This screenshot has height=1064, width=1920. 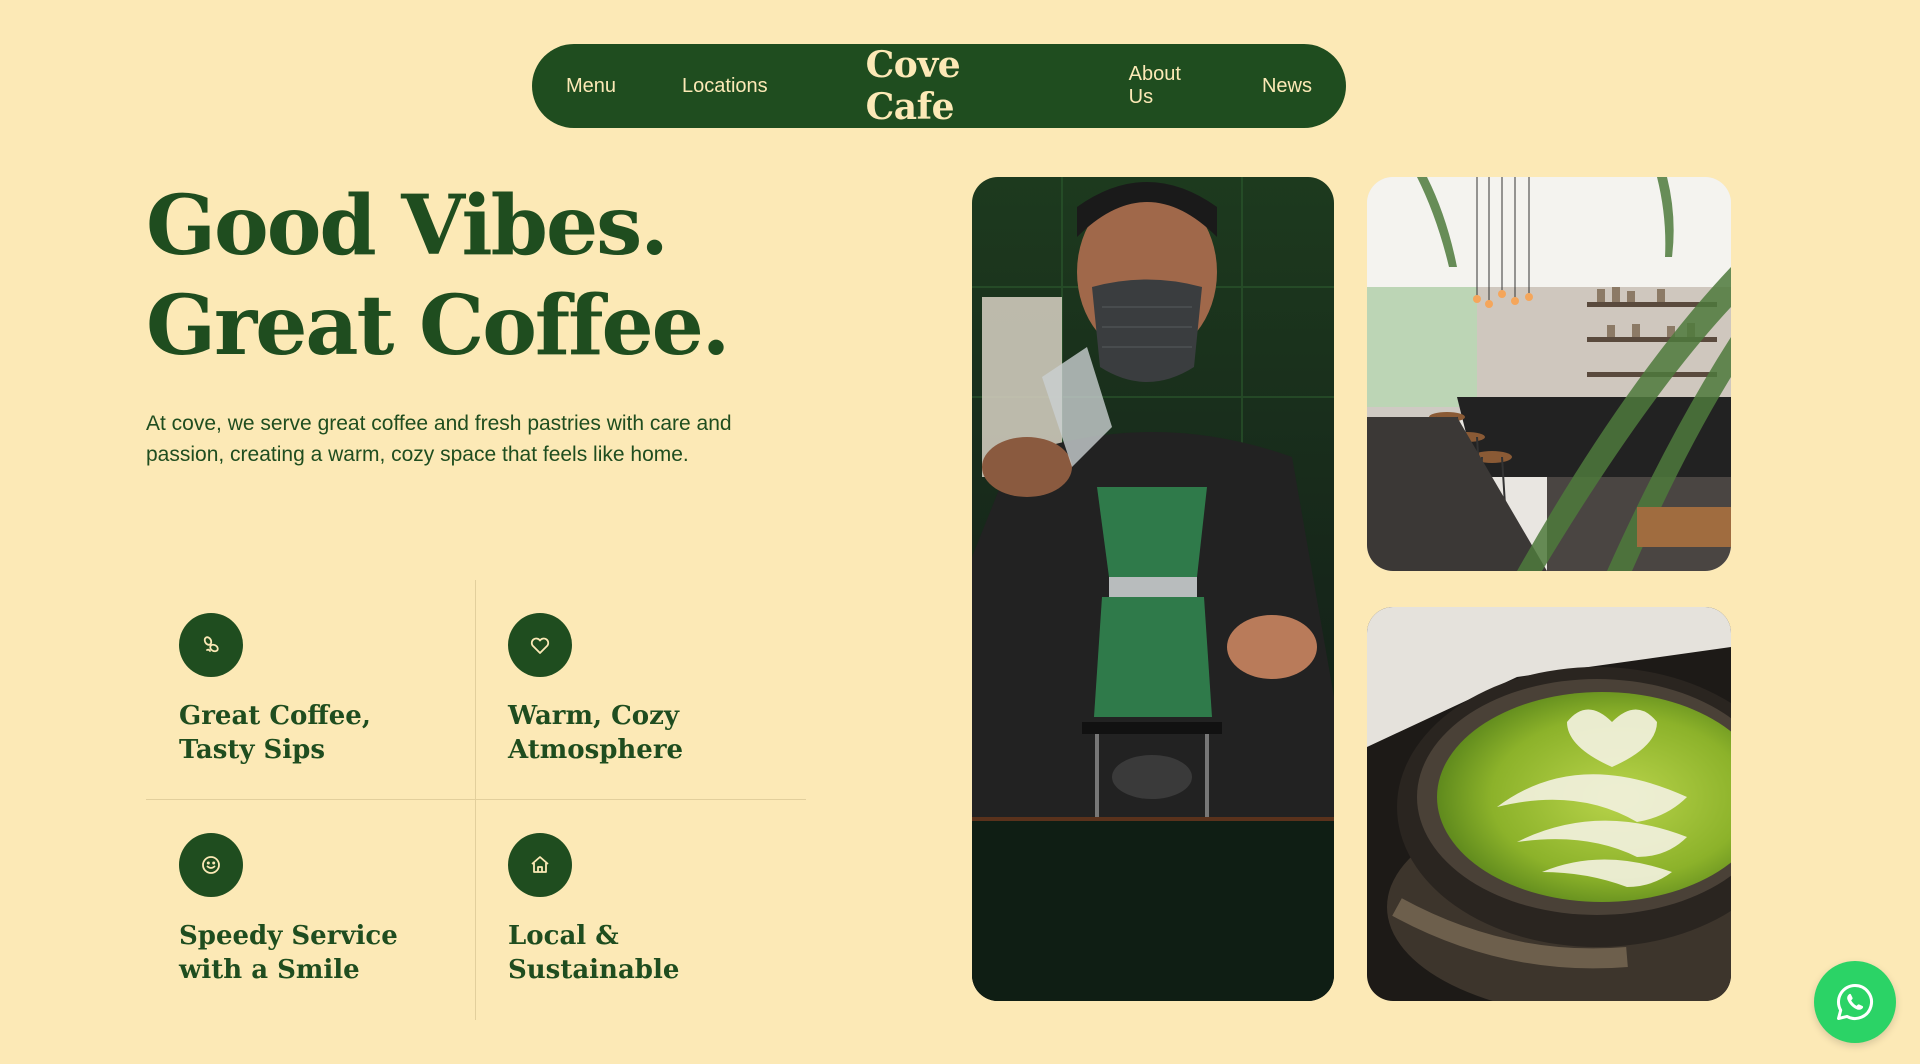 I want to click on feature-label-line-1: Local &, so click(x=563, y=936).